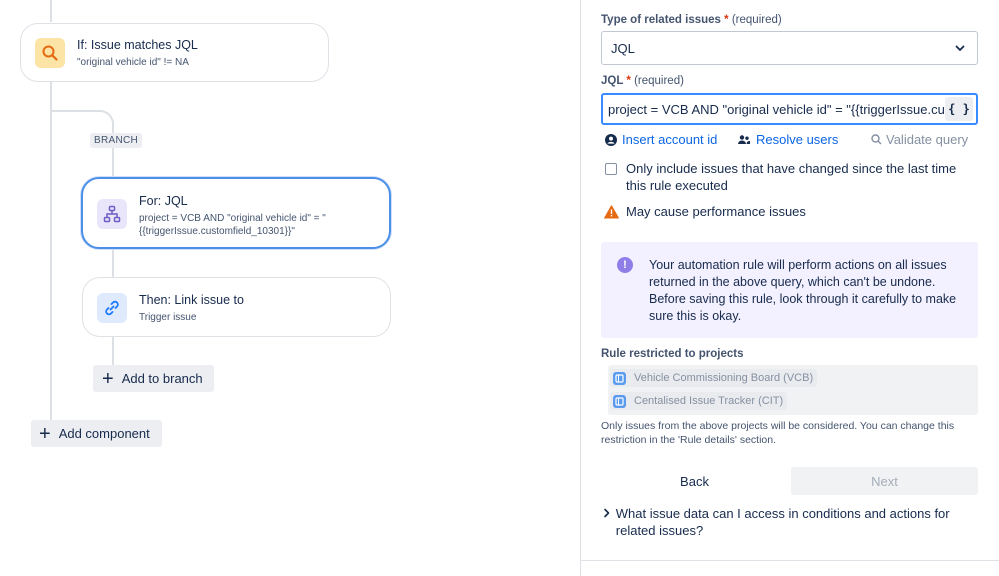  Describe the element at coordinates (789, 48) in the screenshot. I see `related-type-select: JQL` at that location.